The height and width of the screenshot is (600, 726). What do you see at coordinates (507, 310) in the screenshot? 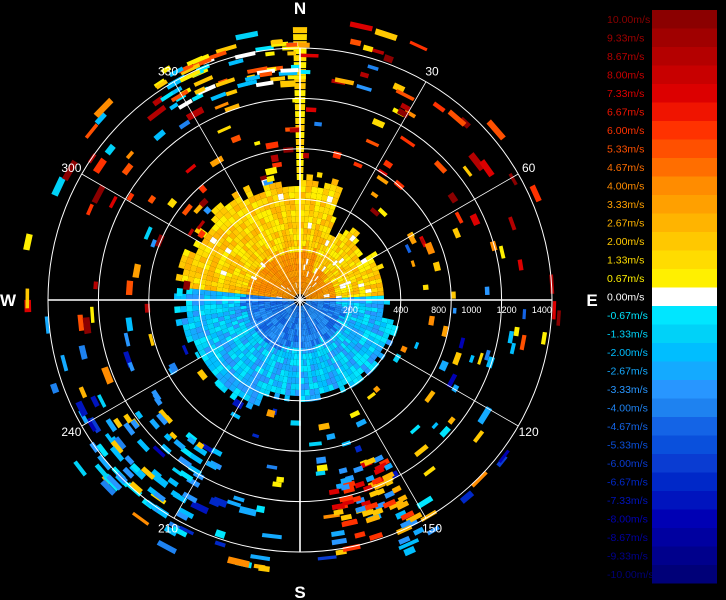
I see `range-label: 1200` at bounding box center [507, 310].